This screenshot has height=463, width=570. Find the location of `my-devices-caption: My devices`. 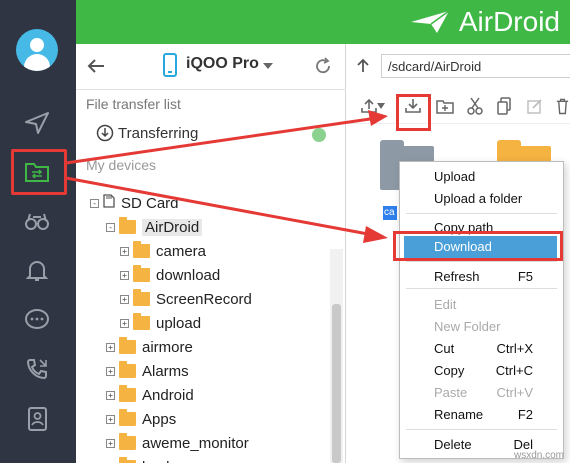

my-devices-caption: My devices is located at coordinates (121, 165).